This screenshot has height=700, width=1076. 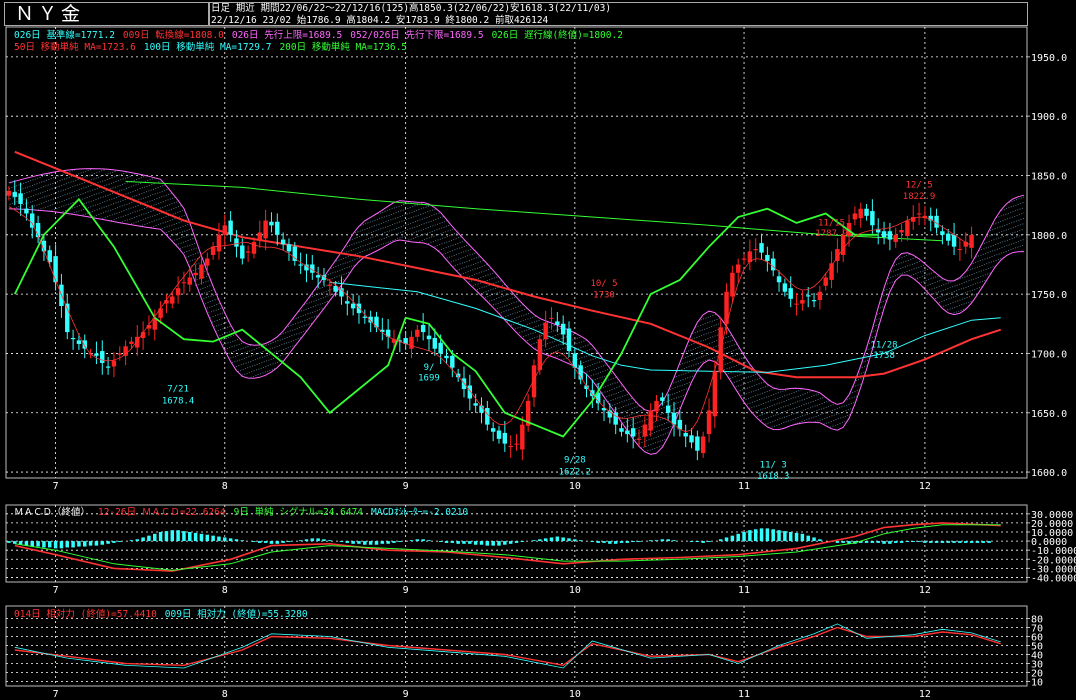 What do you see at coordinates (406, 590) in the screenshot?
I see `macd-x-tick-label: 9` at bounding box center [406, 590].